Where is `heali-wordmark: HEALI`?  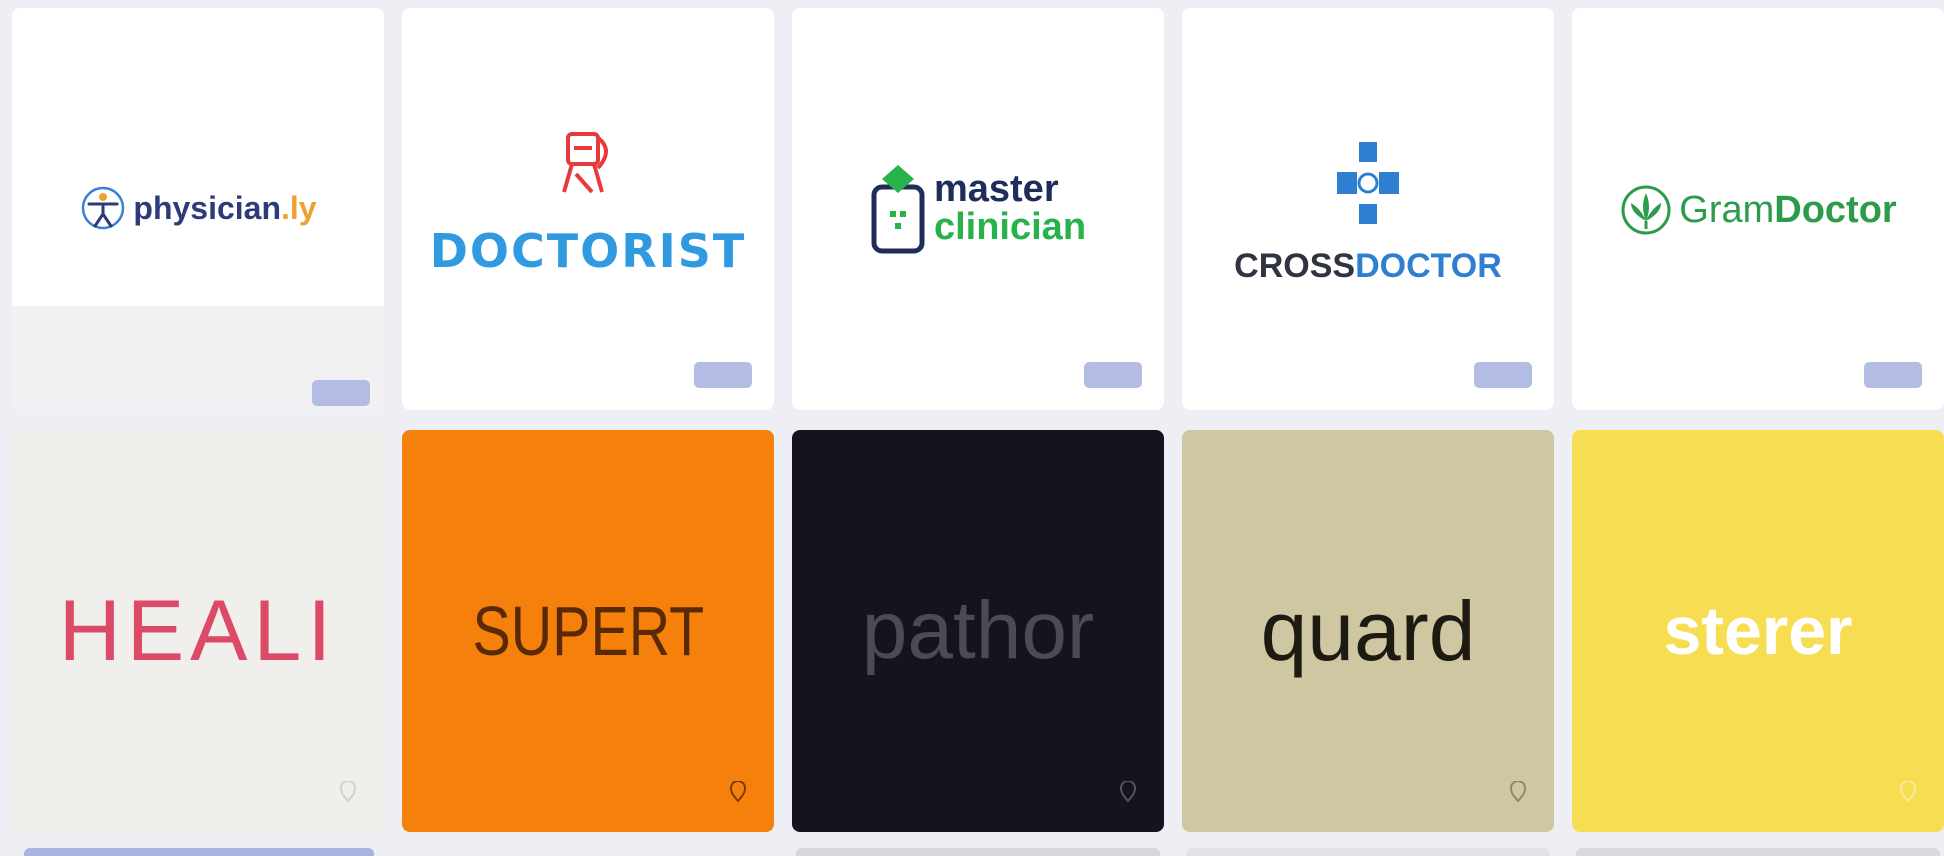 heali-wordmark: HEALI is located at coordinates (198, 631).